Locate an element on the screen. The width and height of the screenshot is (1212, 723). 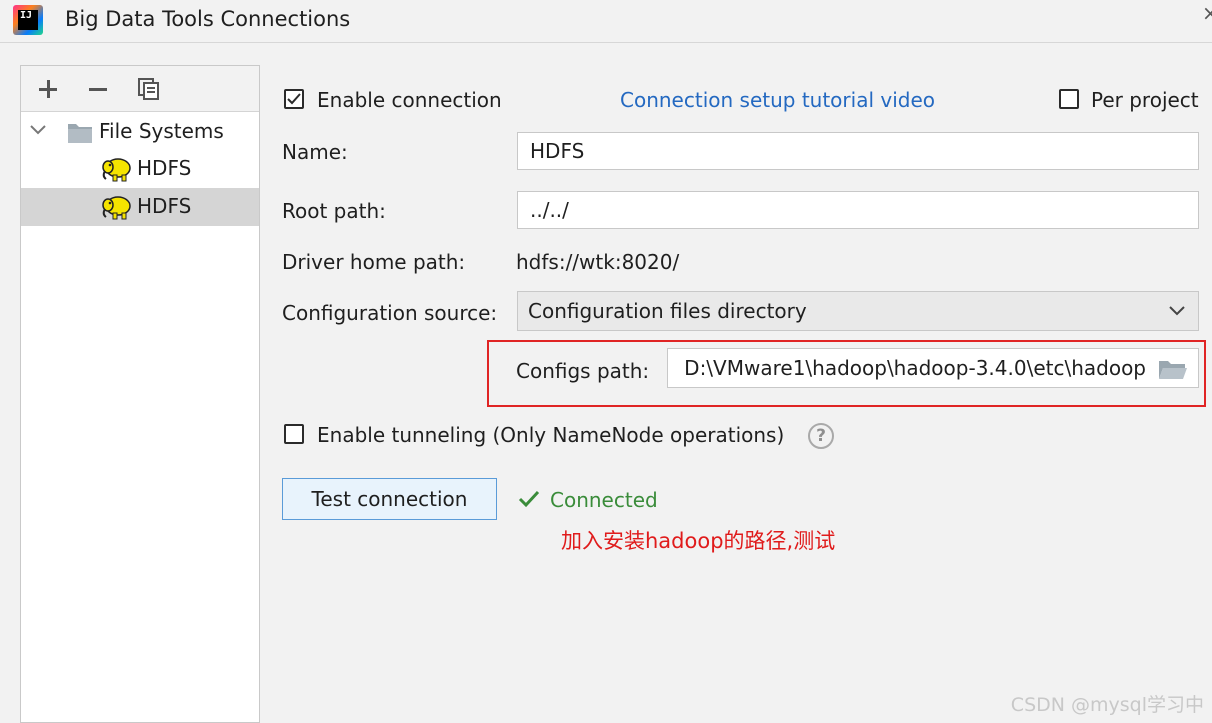
window-title: Big Data Tools Connections is located at coordinates (208, 19).